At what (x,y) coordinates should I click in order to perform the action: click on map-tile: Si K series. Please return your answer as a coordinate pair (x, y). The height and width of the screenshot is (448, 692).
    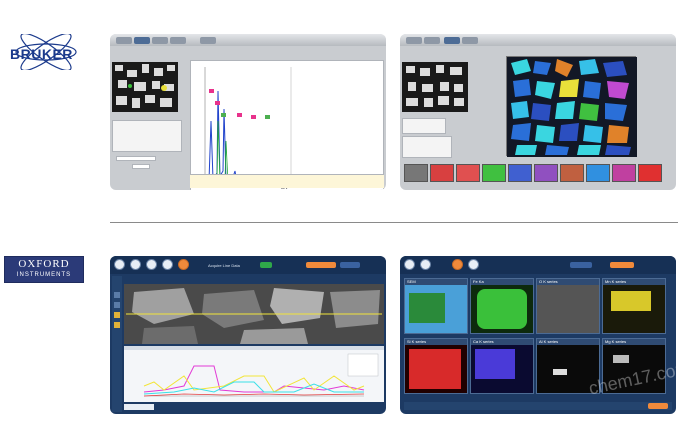
    Looking at the image, I should click on (436, 366).